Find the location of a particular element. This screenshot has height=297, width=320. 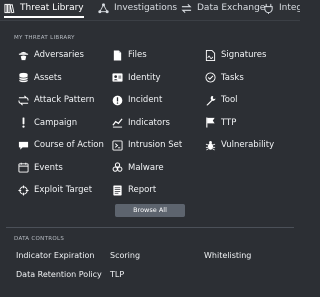

tab-integrations: Integ is located at coordinates (281, 8).